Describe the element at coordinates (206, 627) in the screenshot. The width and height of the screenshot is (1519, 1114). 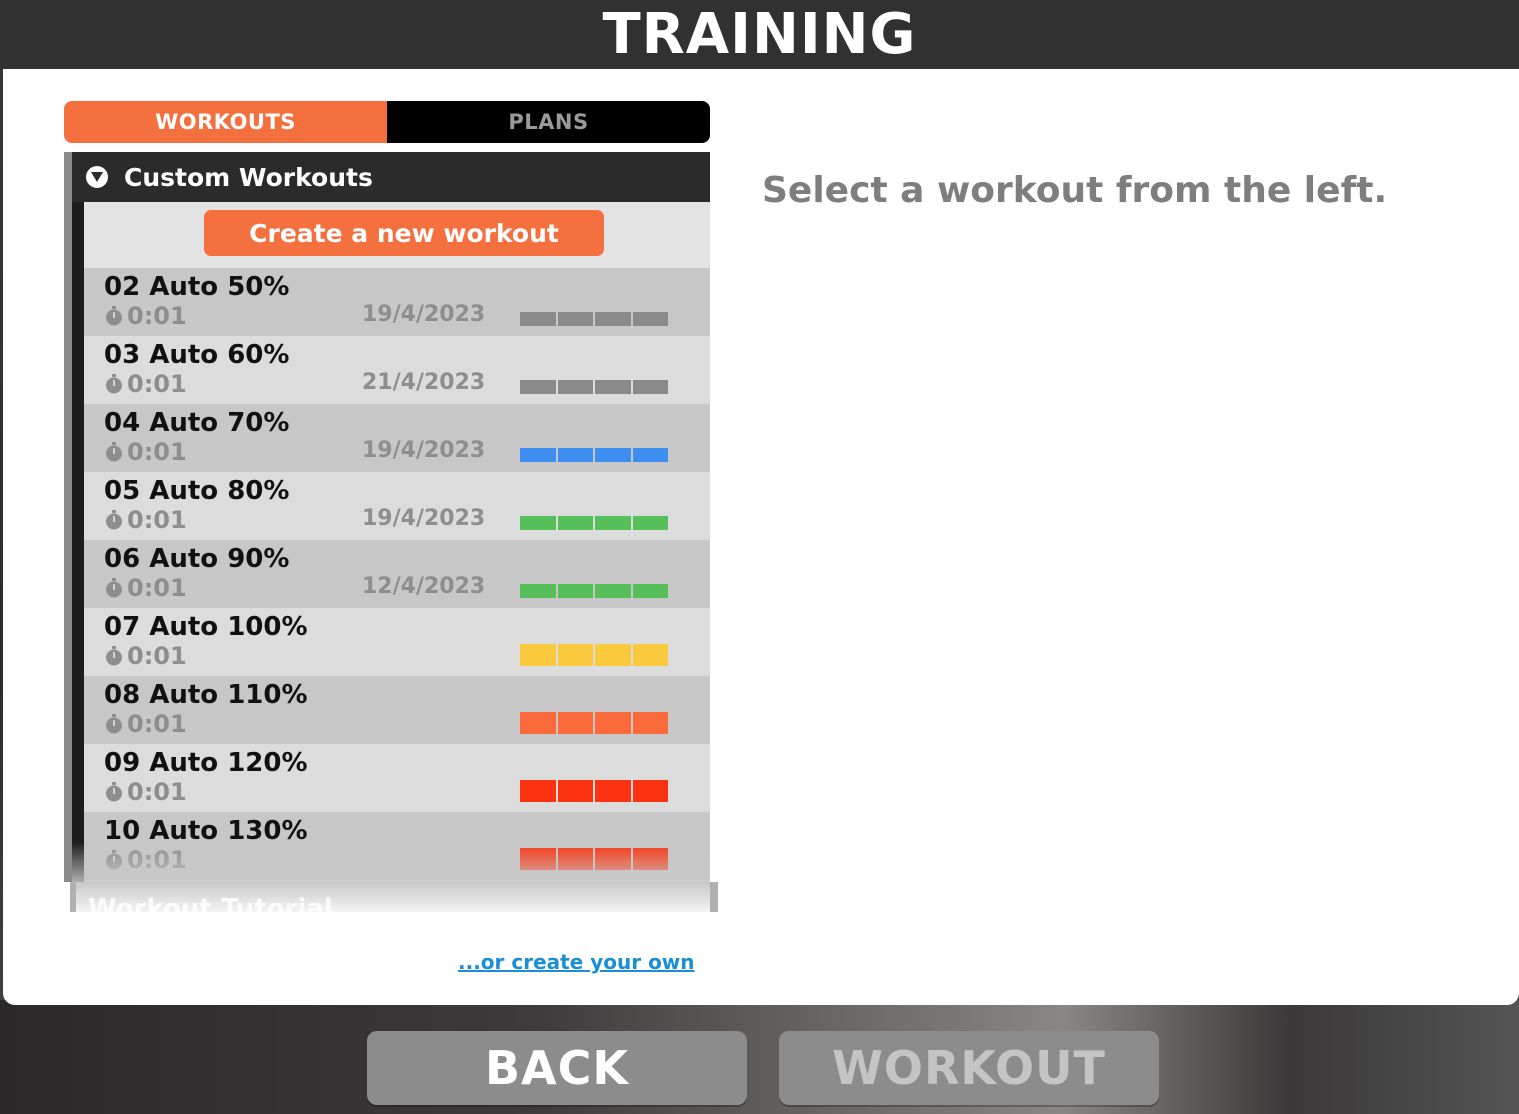
I see `workout-name: 07 Auto 100%` at that location.